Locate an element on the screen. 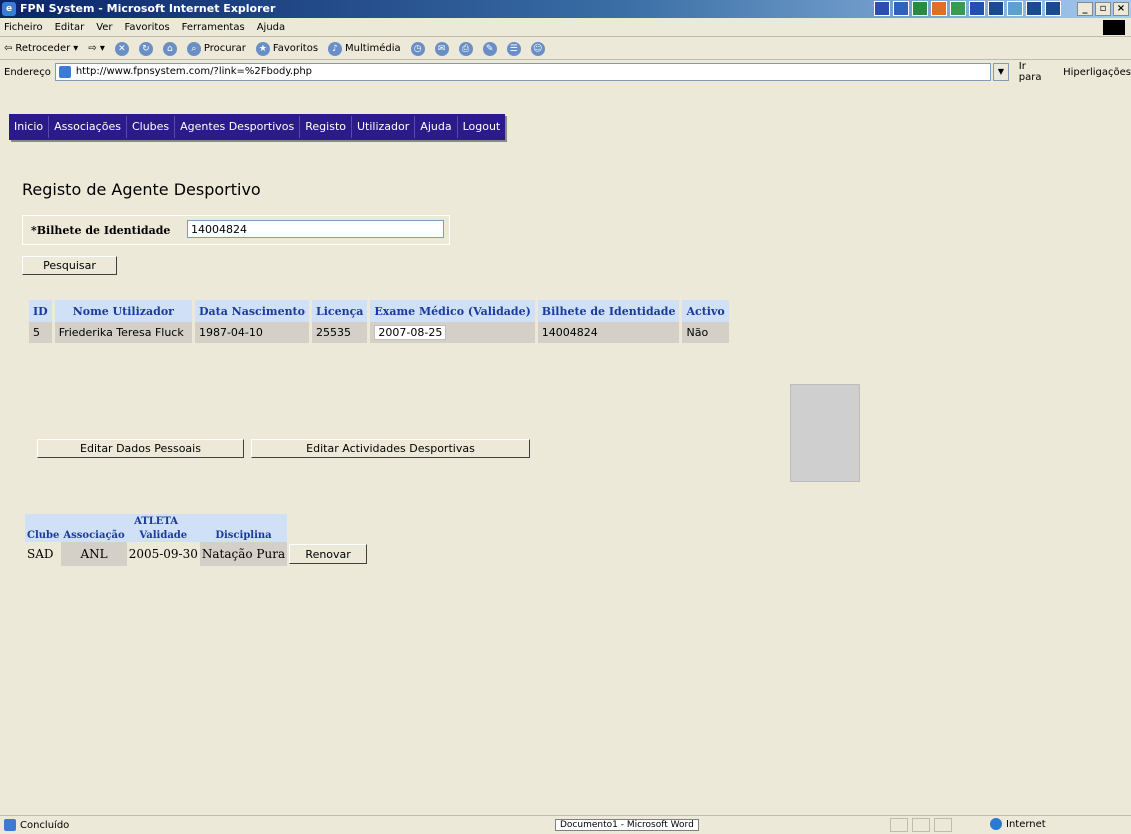  cell-validity: 2005-09-30 is located at coordinates (163, 554).